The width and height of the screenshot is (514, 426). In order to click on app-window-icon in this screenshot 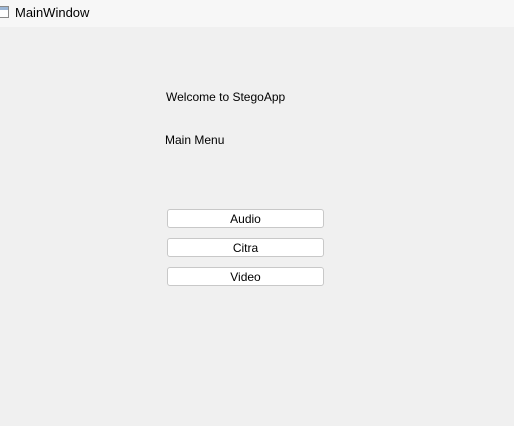, I will do `click(4, 12)`.